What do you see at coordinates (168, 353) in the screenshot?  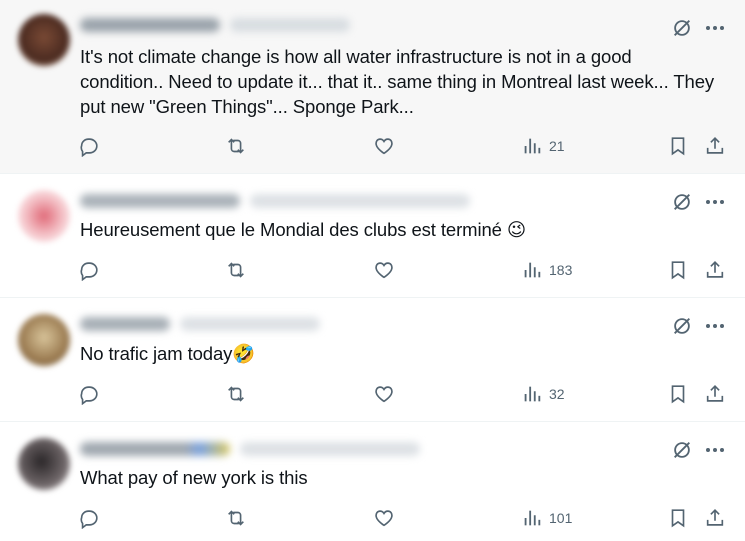 I see `post-text: No trafic jam today🤣` at bounding box center [168, 353].